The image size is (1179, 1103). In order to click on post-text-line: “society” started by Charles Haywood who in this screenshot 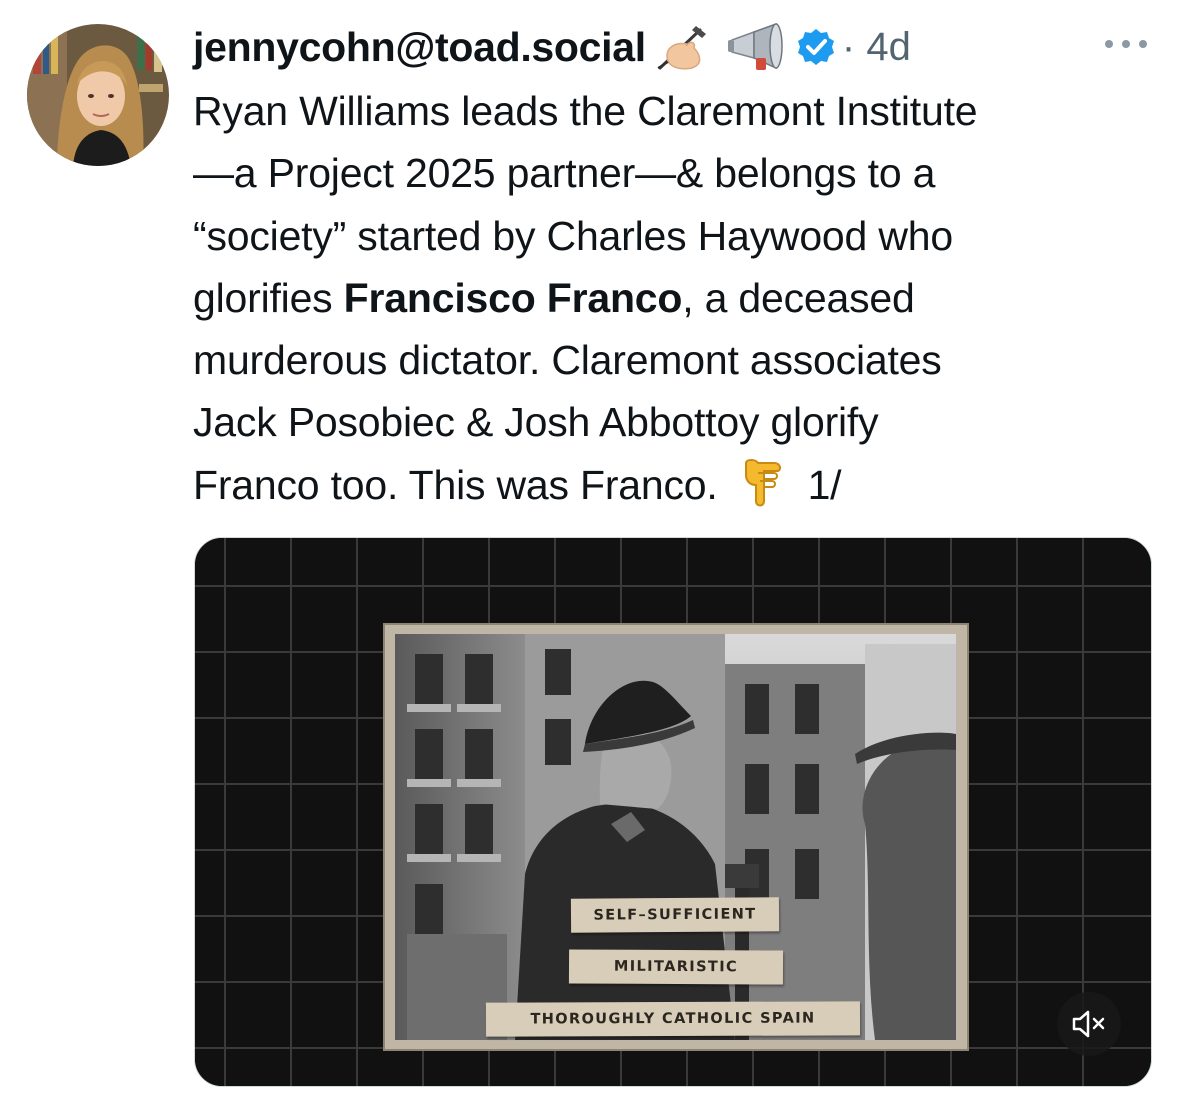, I will do `click(573, 235)`.